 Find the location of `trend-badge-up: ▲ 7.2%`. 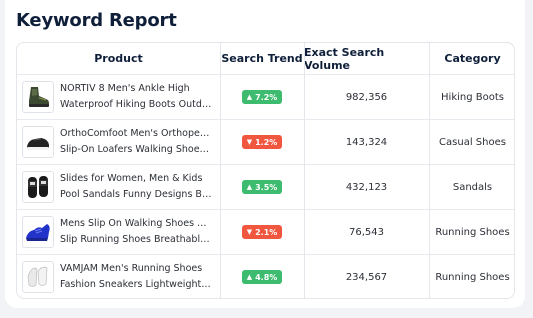

trend-badge-up: ▲ 7.2% is located at coordinates (262, 97).